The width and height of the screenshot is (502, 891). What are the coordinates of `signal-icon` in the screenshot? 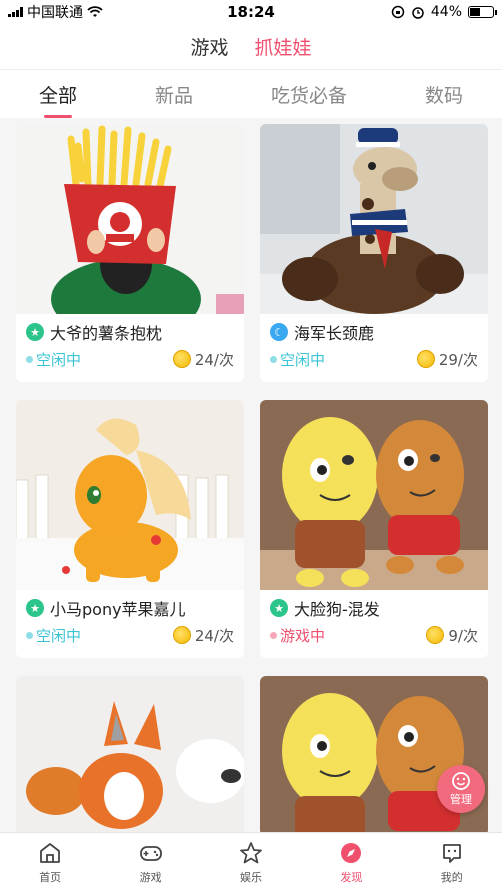 It's located at (15, 12).